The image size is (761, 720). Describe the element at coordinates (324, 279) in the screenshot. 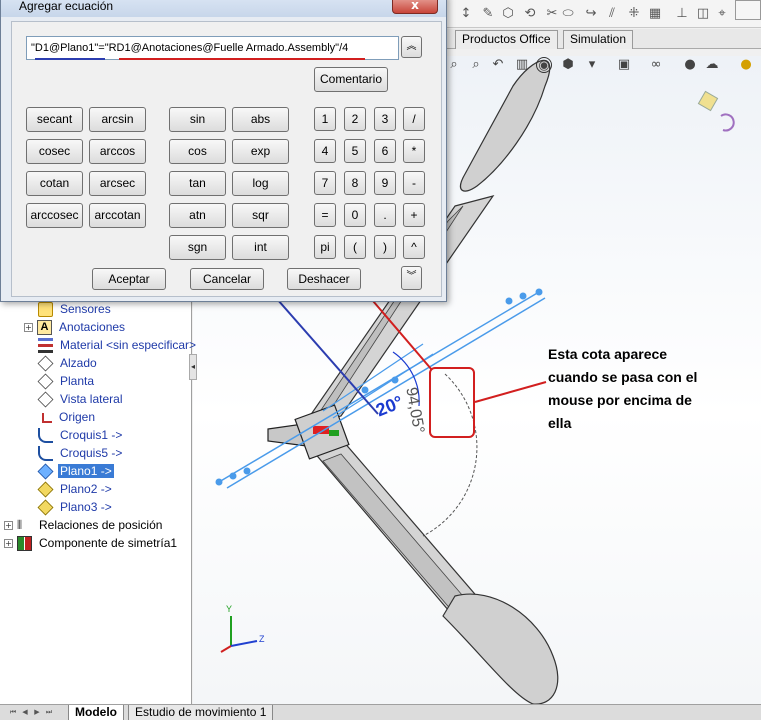

I see `undo-button: Deshacer` at that location.